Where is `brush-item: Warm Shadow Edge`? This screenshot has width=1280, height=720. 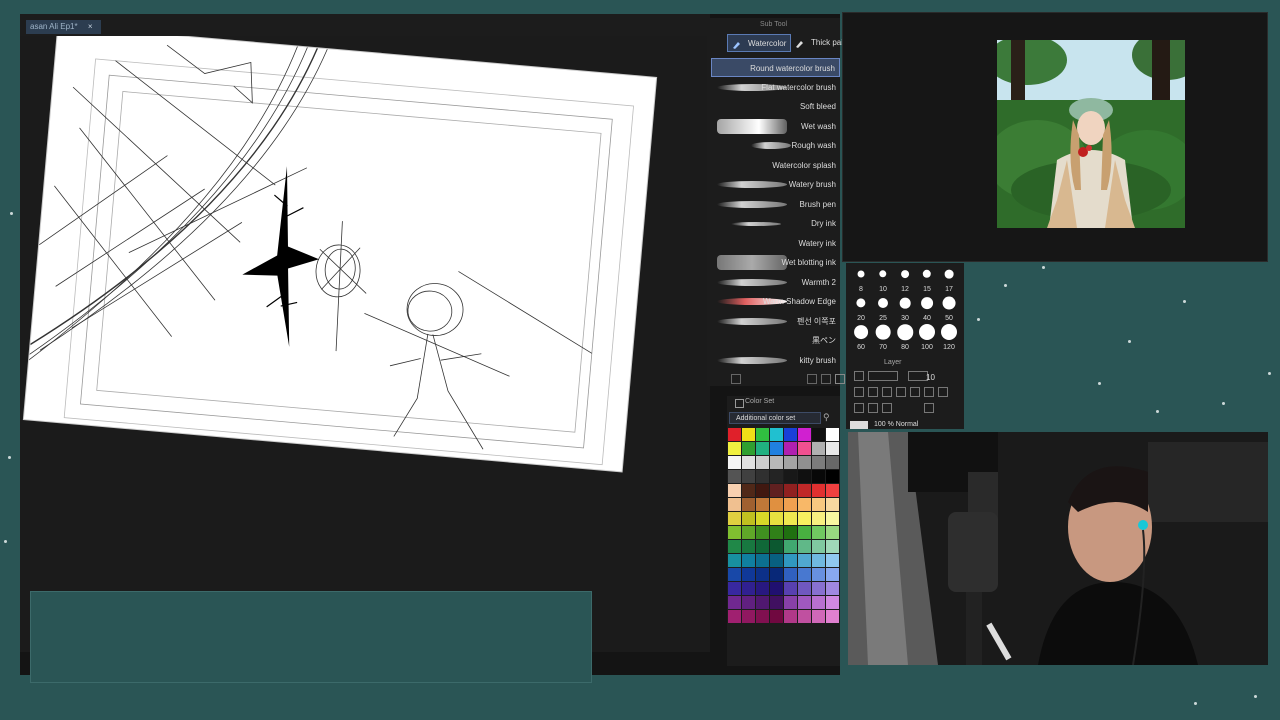
brush-item: Warm Shadow Edge is located at coordinates (775, 301).